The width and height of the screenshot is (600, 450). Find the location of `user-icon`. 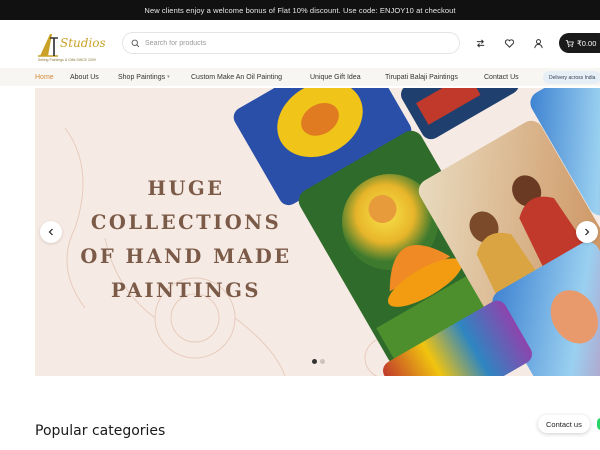

user-icon is located at coordinates (538, 43).